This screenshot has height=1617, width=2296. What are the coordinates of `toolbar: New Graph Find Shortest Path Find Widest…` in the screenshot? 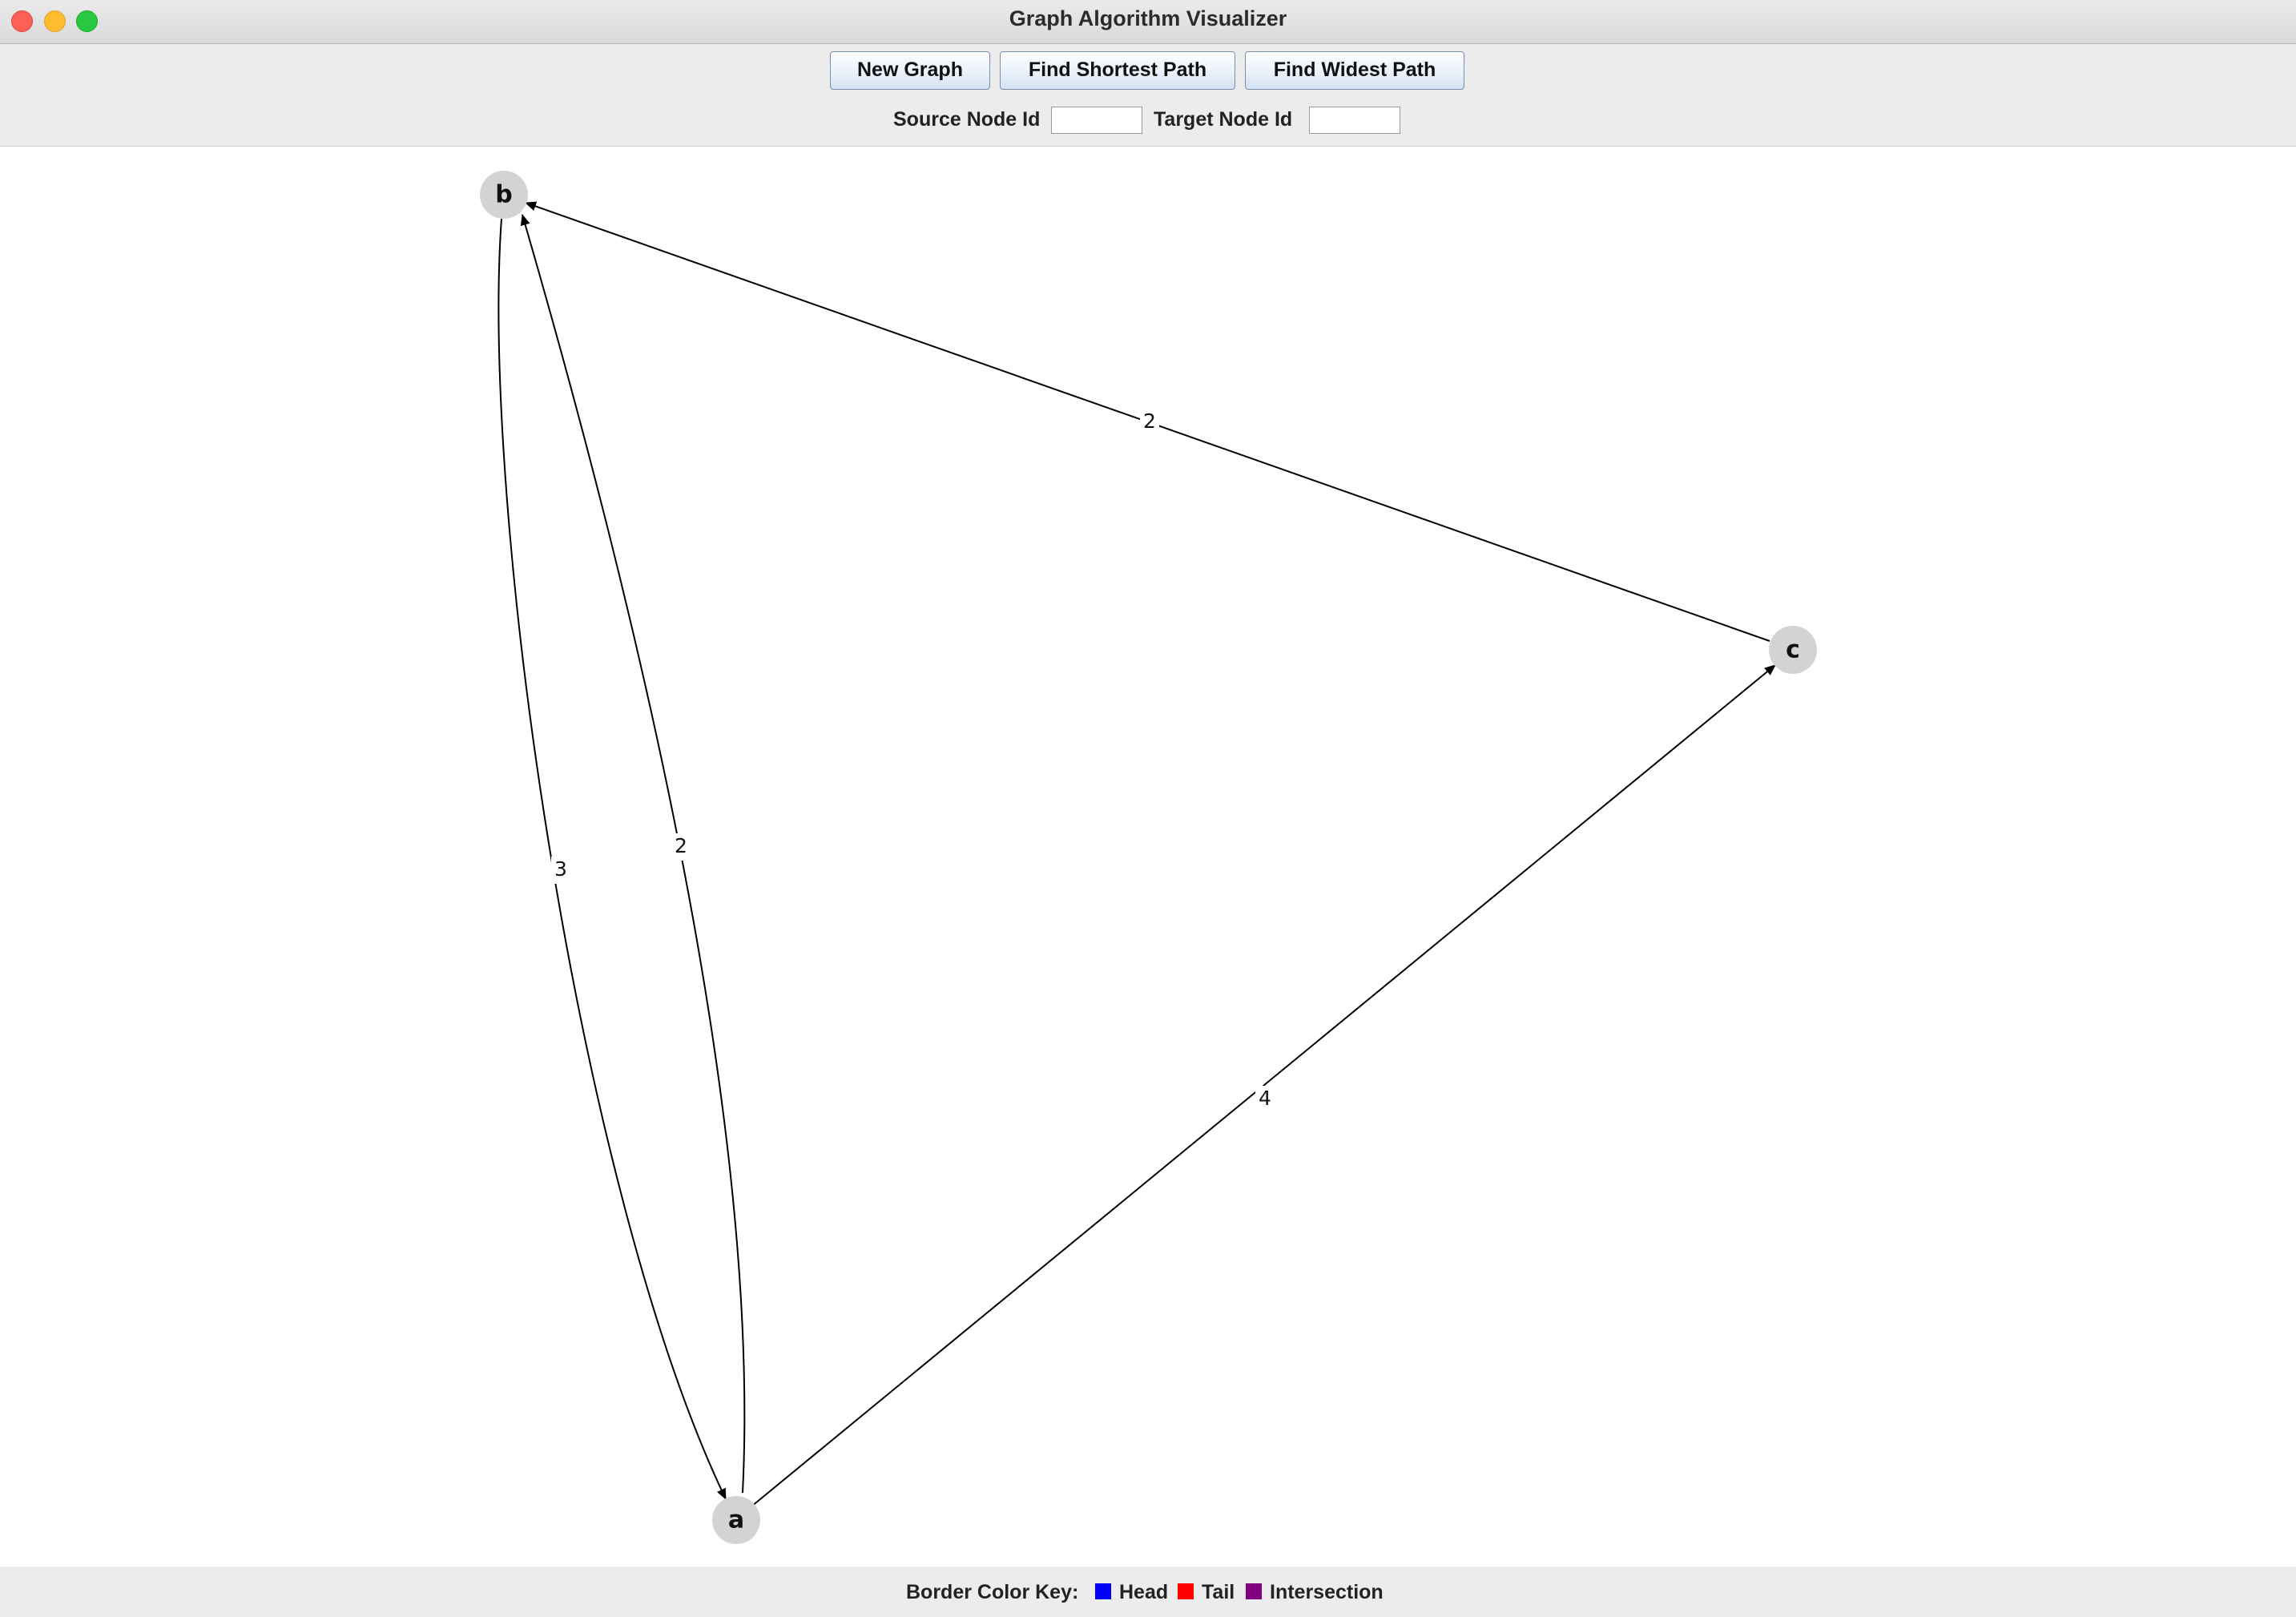 It's located at (1148, 94).